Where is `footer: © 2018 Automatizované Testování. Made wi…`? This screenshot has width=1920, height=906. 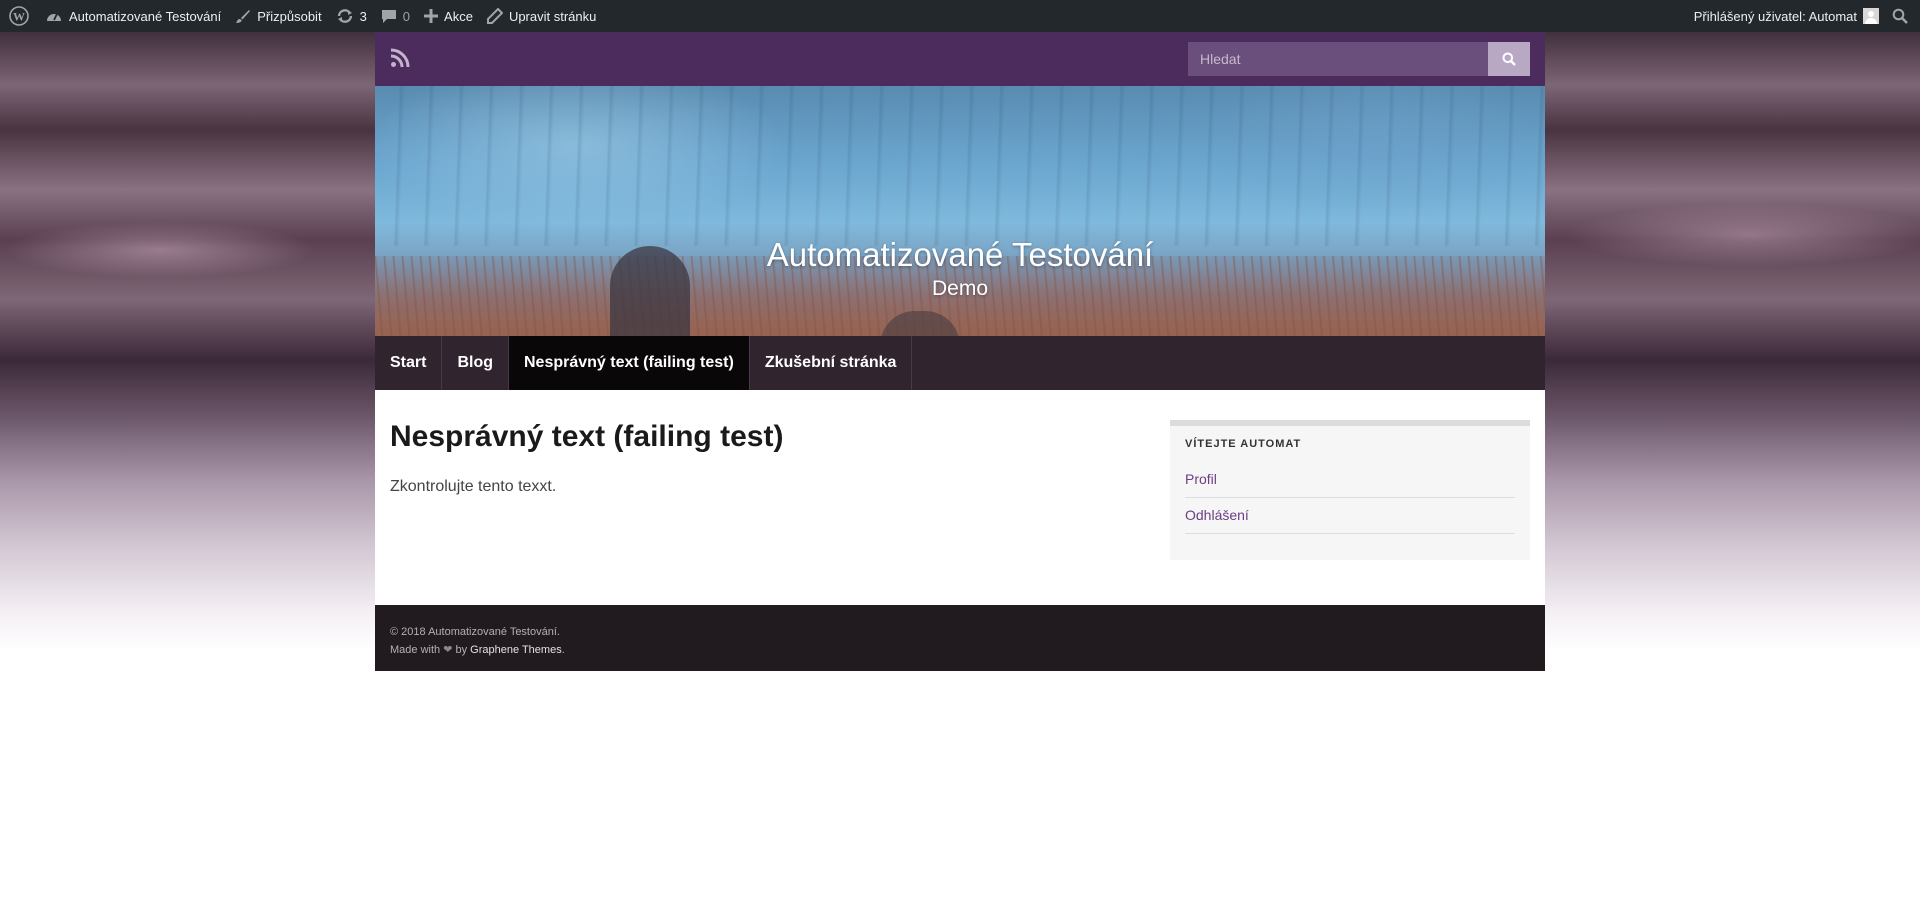
footer: © 2018 Automatizované Testování. Made wi… is located at coordinates (960, 638).